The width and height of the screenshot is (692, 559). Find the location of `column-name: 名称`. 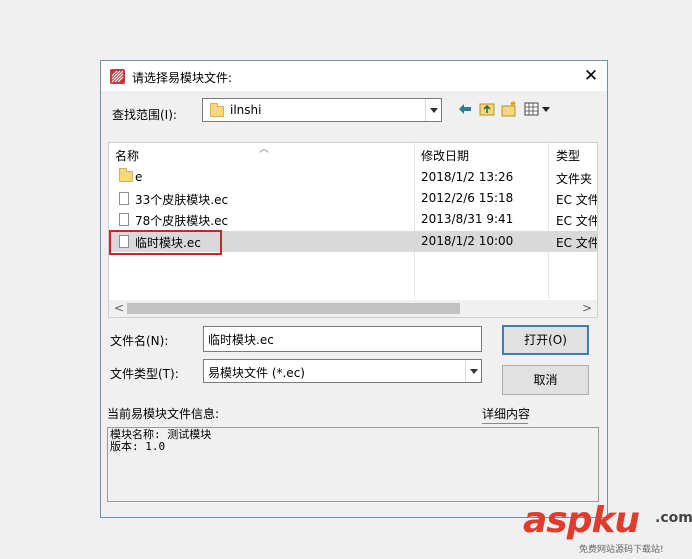

column-name: 名称 is located at coordinates (127, 155).